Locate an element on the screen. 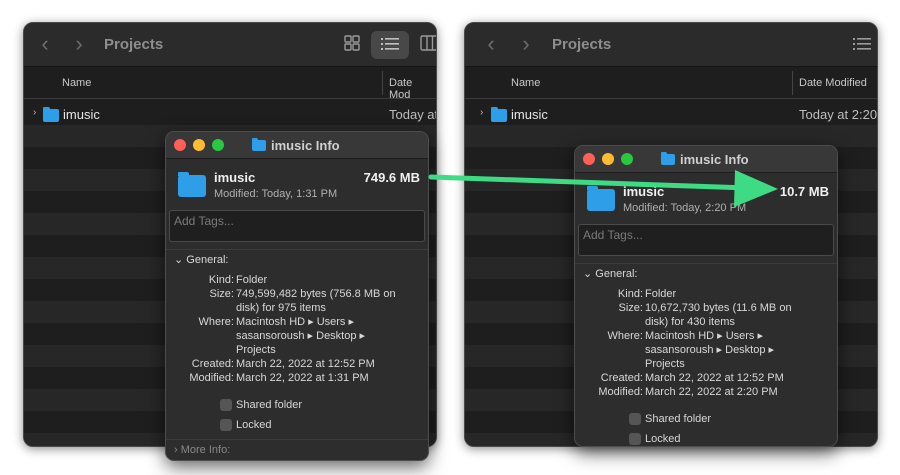 Image resolution: width=900 pixels, height=475 pixels. arrow-head is located at coordinates (756, 188).